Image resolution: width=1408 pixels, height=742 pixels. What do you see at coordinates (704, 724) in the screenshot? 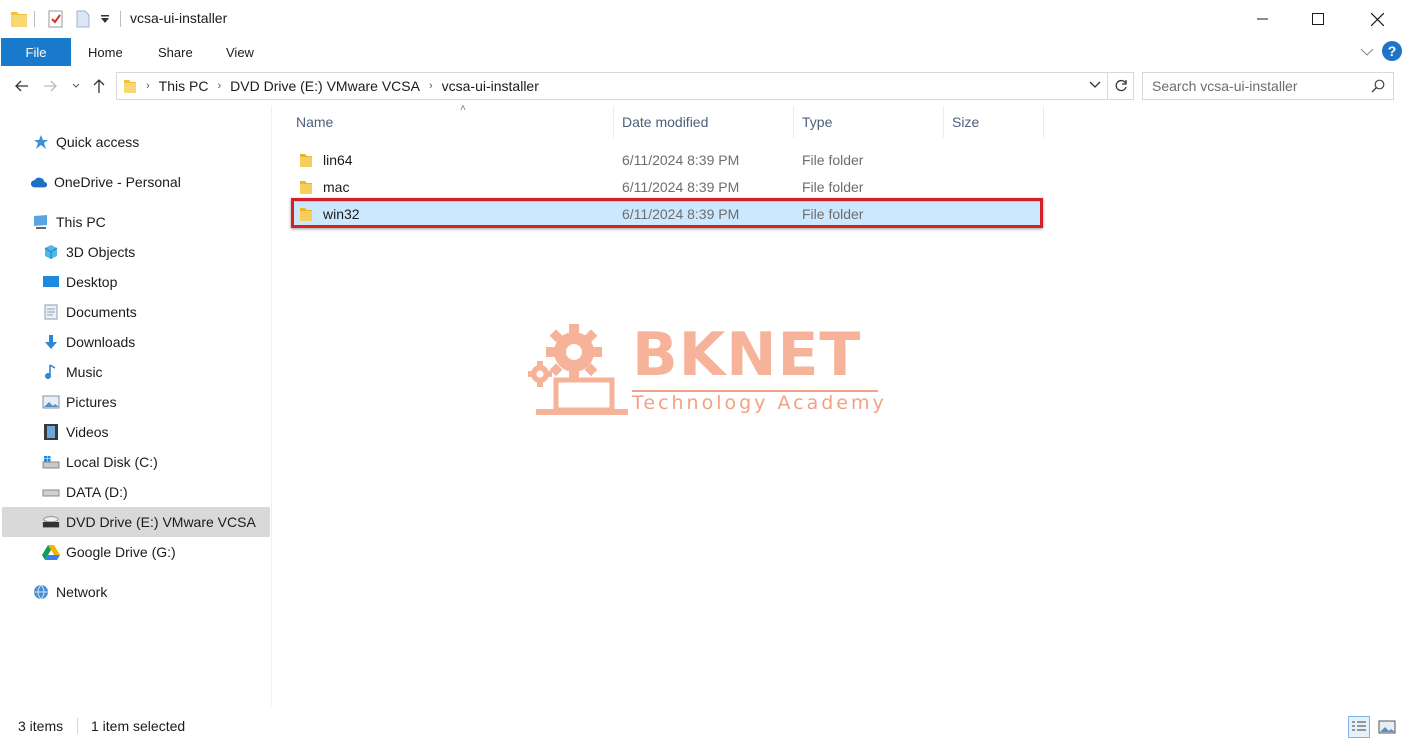
I see `status-bar: 3 items 1 item selected` at bounding box center [704, 724].